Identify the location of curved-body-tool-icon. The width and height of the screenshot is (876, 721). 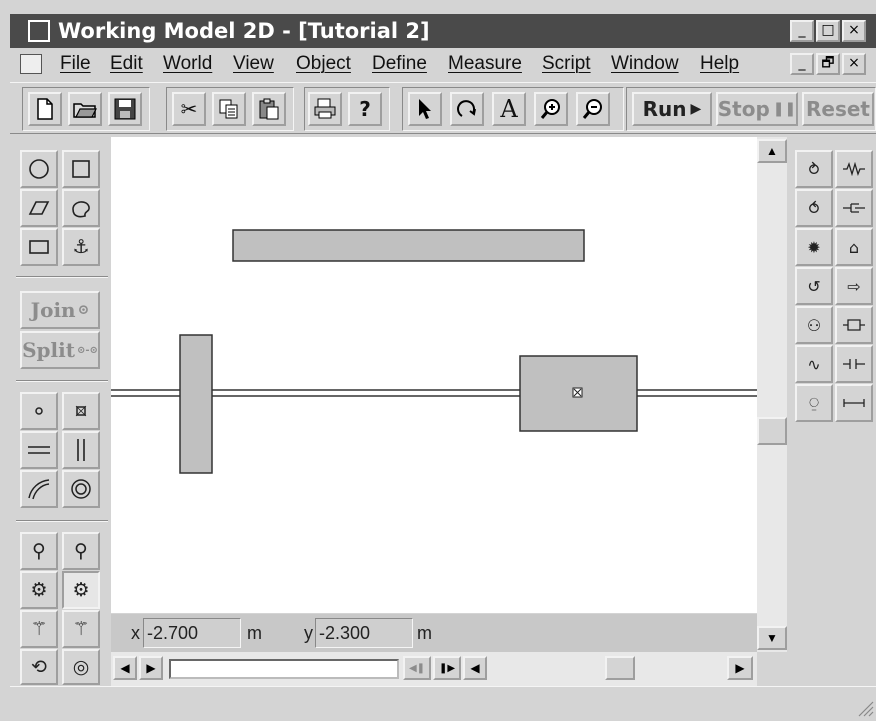
(81, 208).